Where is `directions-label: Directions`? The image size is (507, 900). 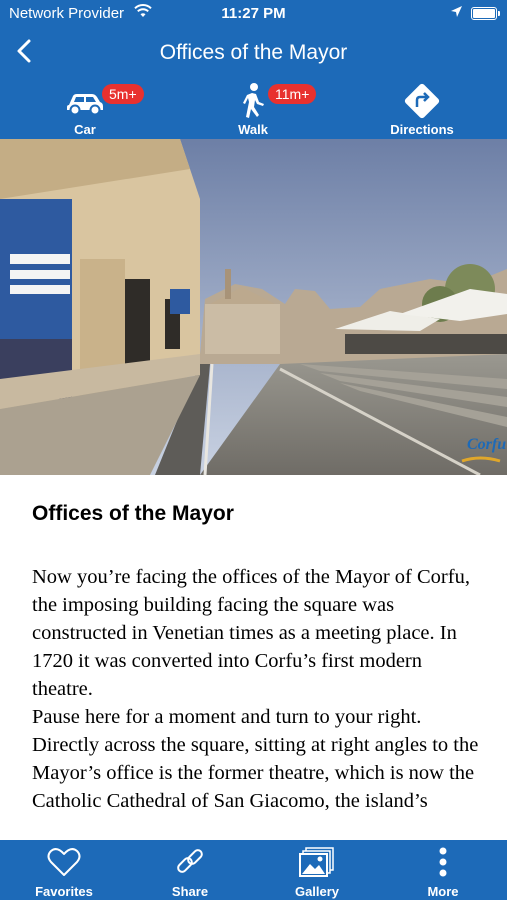 directions-label: Directions is located at coordinates (422, 129).